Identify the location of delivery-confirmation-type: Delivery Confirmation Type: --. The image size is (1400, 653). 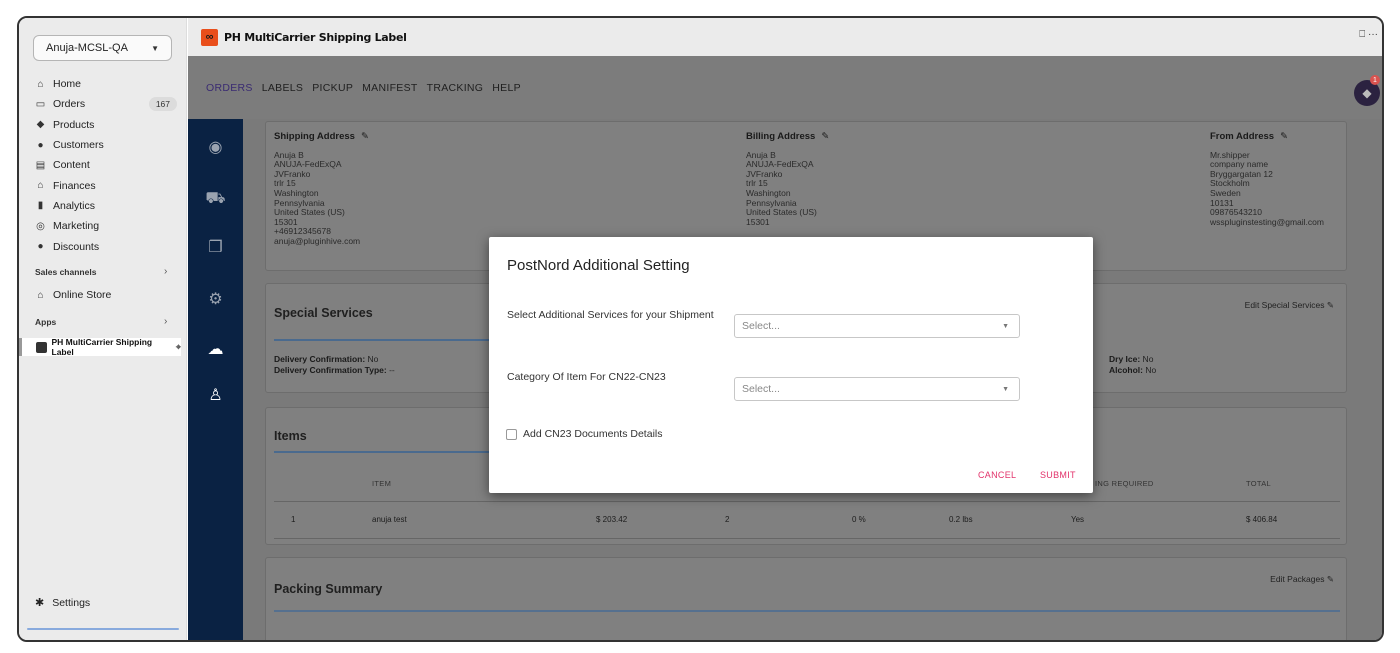
(334, 370).